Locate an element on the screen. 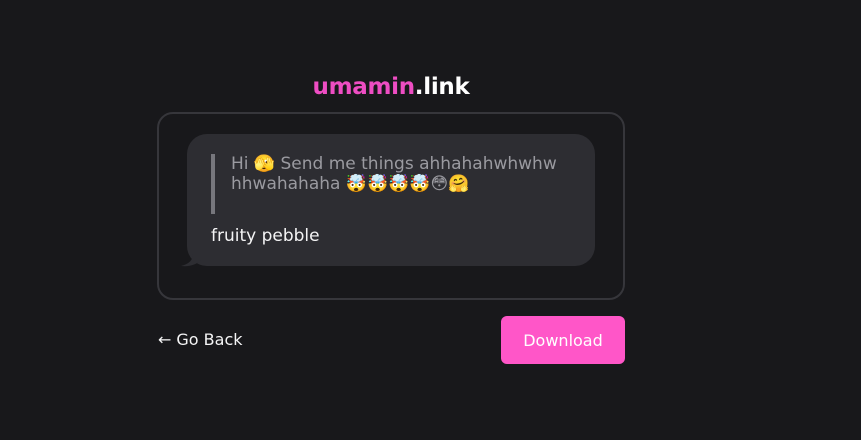 This screenshot has height=440, width=861. bubble-tail-icon is located at coordinates (192, 256).